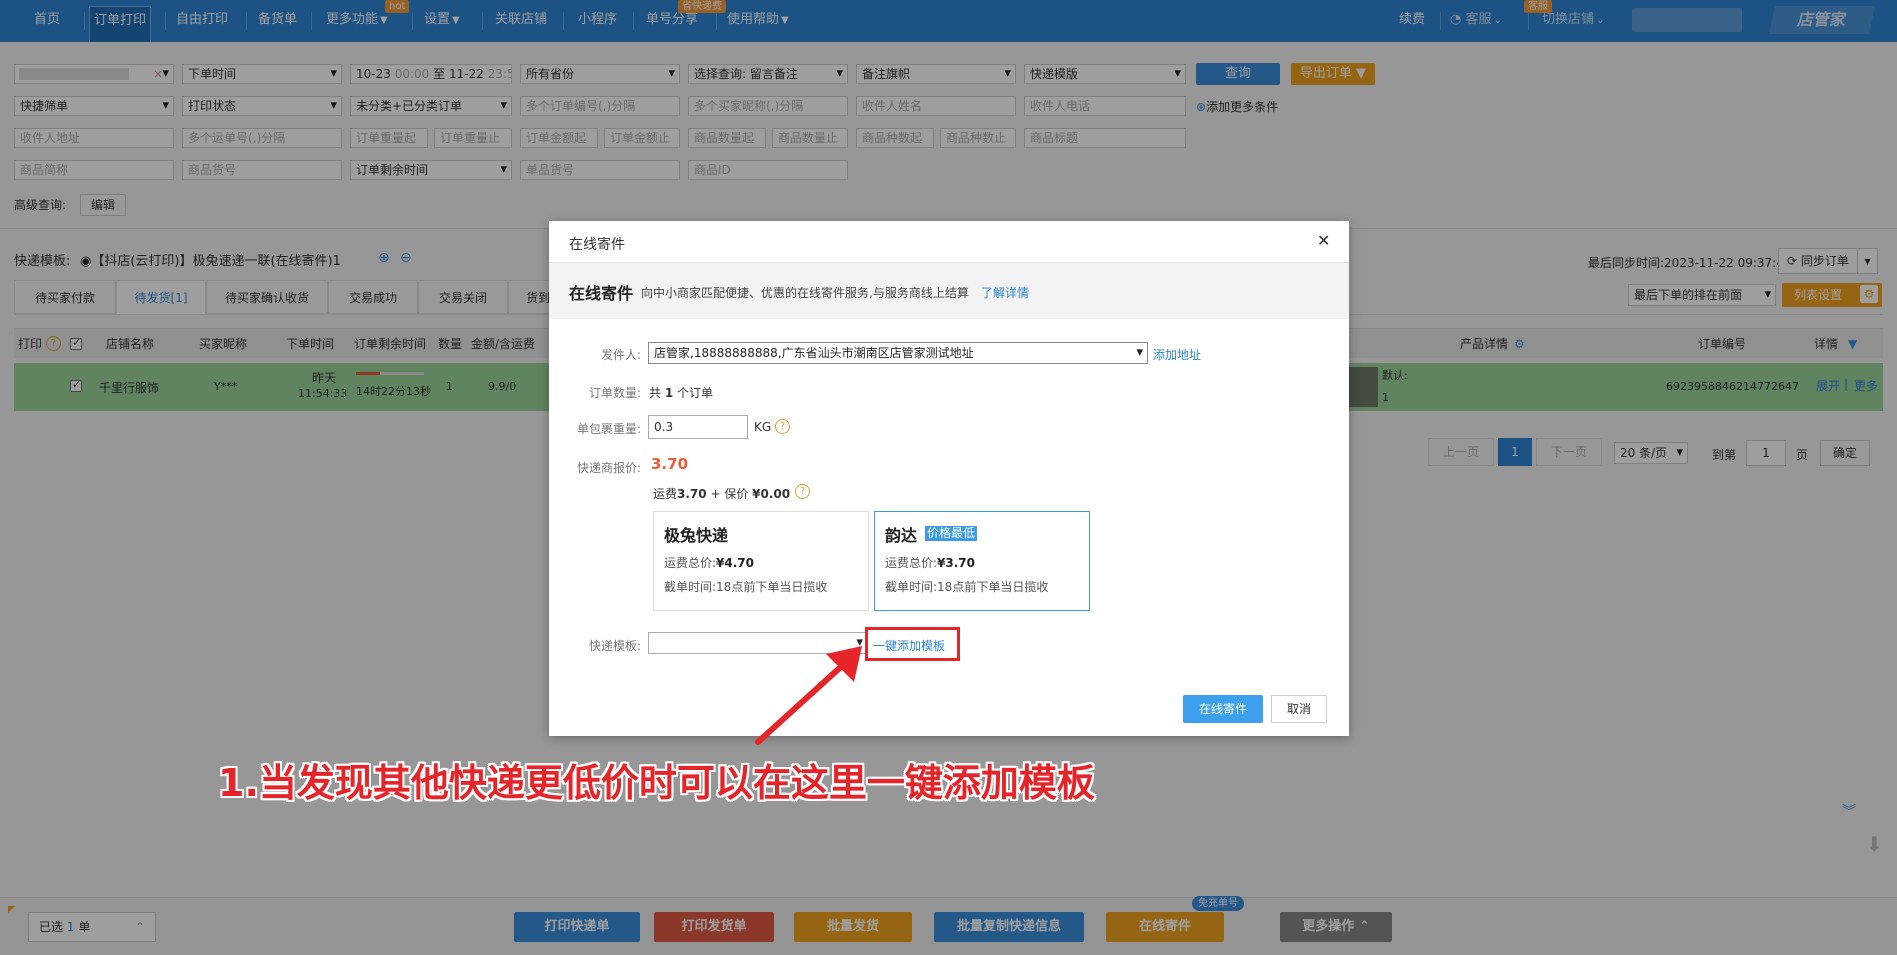  Describe the element at coordinates (601, 293) in the screenshot. I see `banner-title: 在线寄件` at that location.